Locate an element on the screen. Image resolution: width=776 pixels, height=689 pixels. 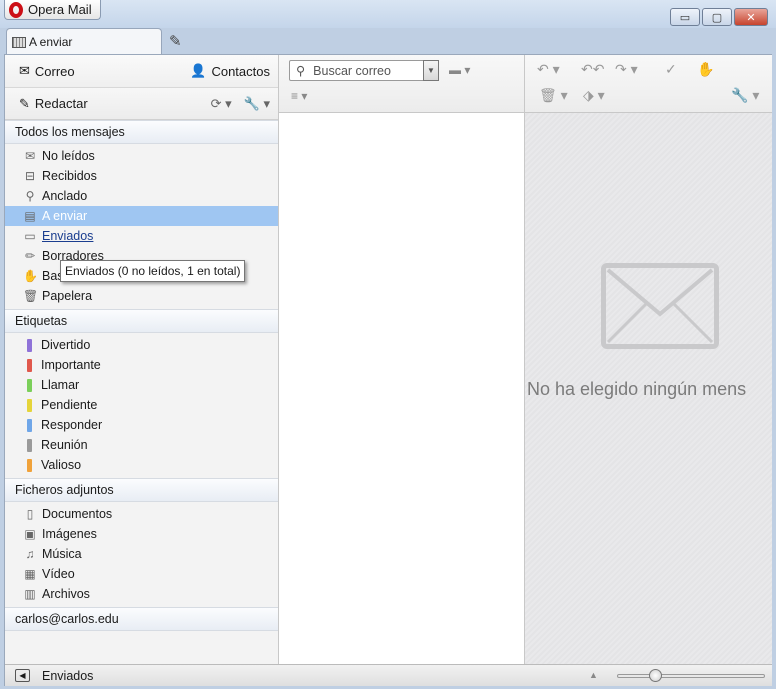
empty-envelope-icon is located at coordinates (660, 306).